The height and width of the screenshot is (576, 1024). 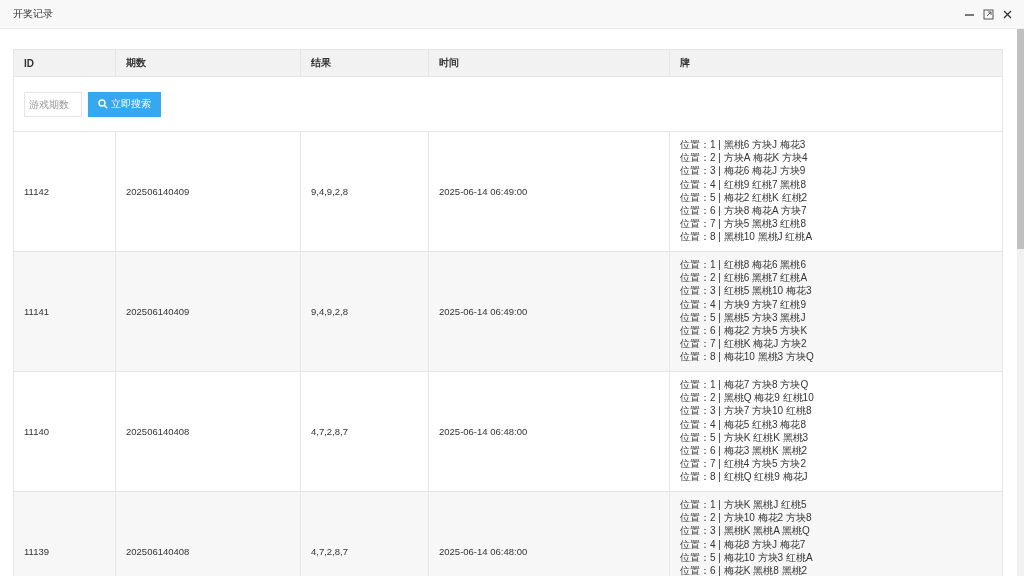 What do you see at coordinates (743, 184) in the screenshot?
I see `card-line: 位置：4 | 红桃9 红桃7 黑桃8` at bounding box center [743, 184].